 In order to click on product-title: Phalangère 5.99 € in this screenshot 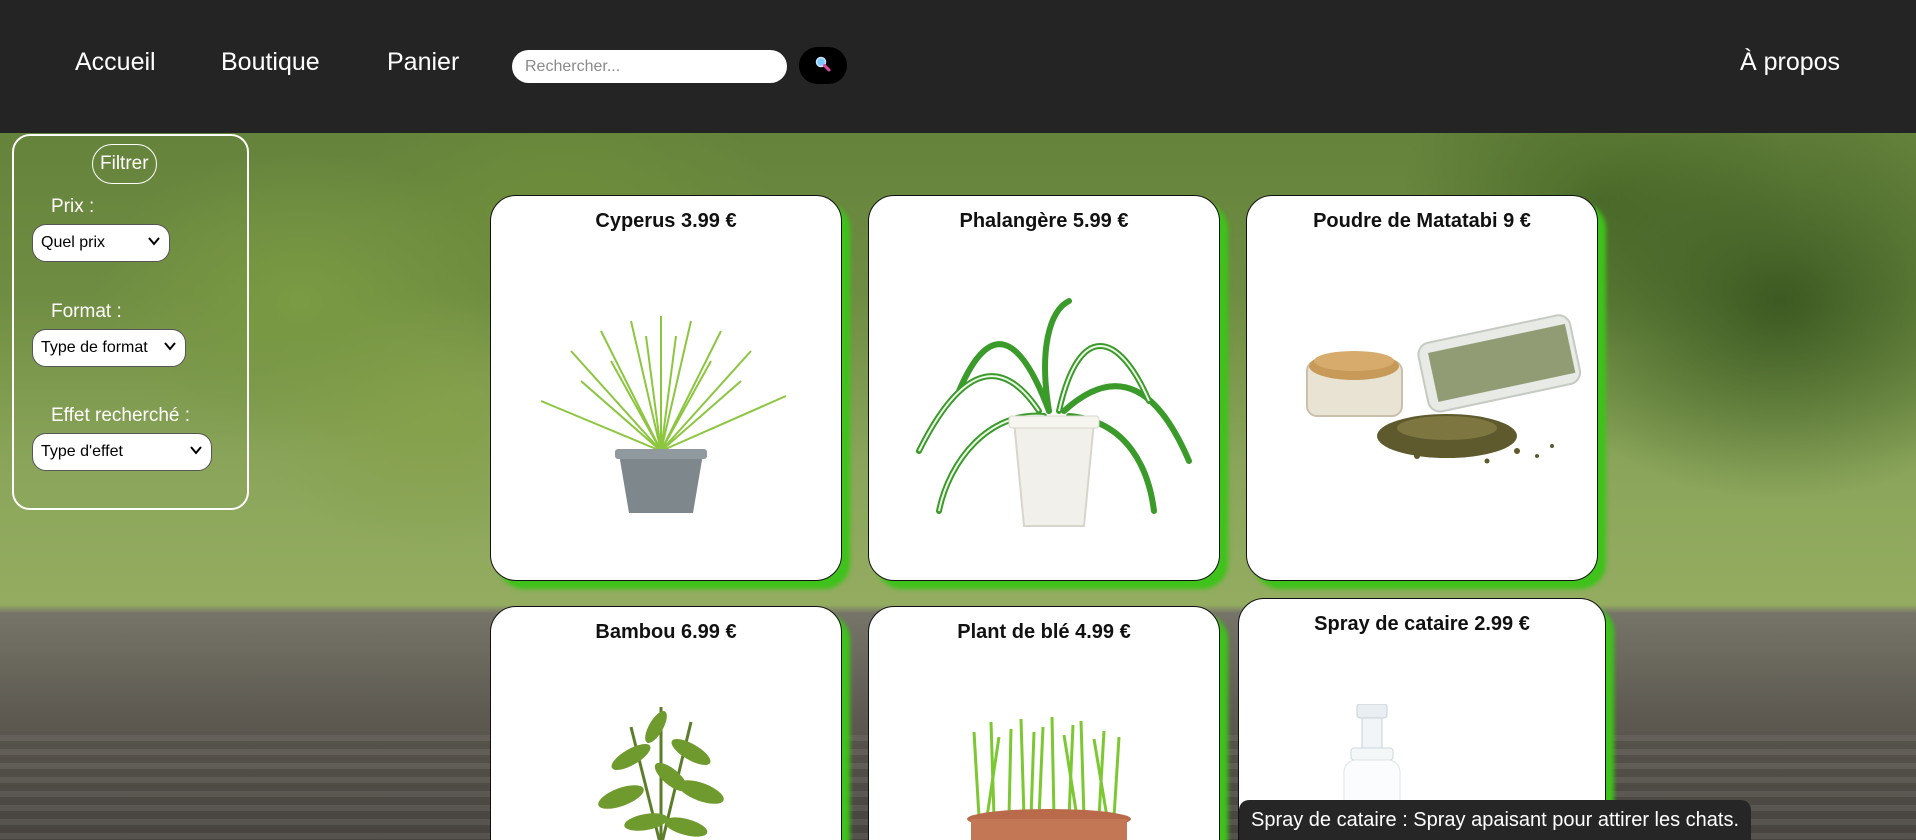, I will do `click(1044, 221)`.